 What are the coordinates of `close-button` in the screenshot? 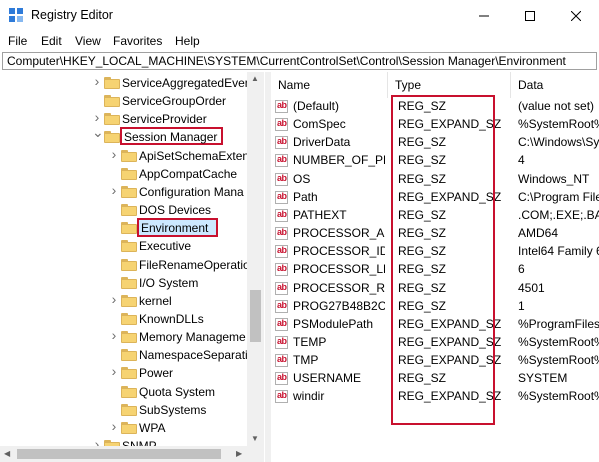 It's located at (576, 15).